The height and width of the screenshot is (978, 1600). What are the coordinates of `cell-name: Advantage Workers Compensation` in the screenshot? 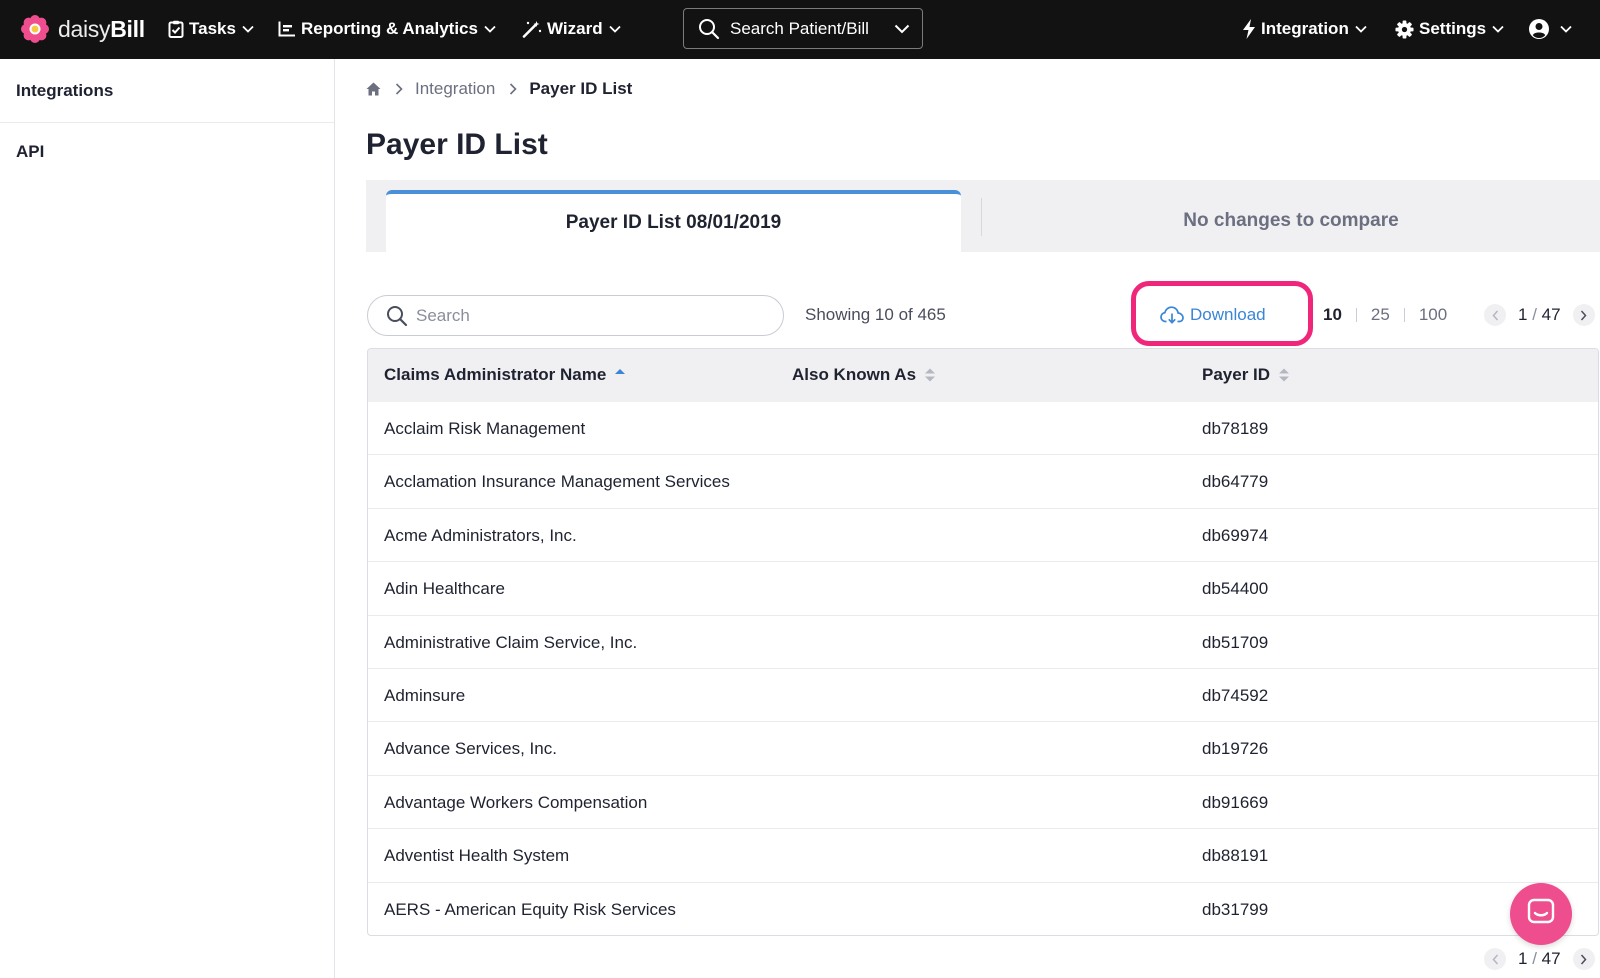 It's located at (516, 802).